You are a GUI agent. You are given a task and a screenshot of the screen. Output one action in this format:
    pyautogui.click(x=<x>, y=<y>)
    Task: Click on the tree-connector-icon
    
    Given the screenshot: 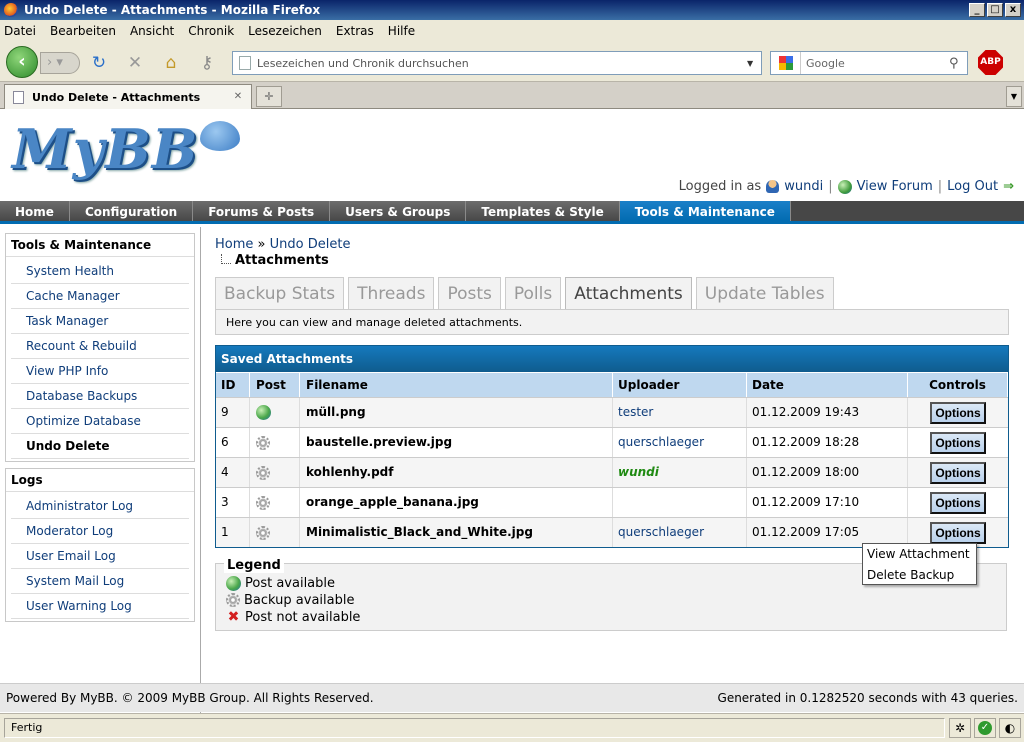 What is the action you would take?
    pyautogui.click(x=226, y=258)
    